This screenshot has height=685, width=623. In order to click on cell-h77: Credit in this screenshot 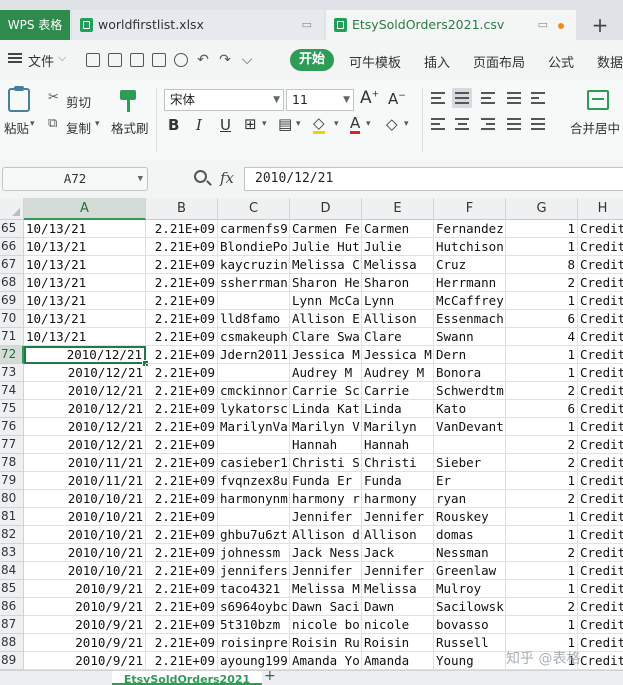, I will do `click(600, 445)`.